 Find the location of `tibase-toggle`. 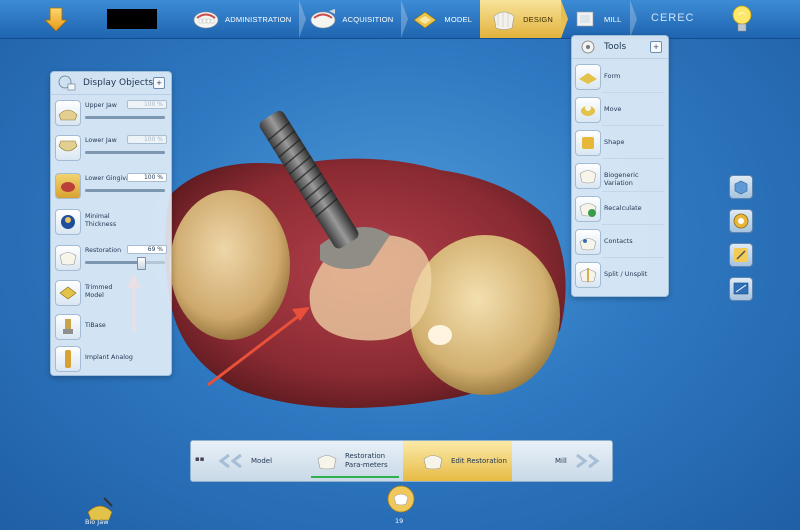

tibase-toggle is located at coordinates (68, 327).